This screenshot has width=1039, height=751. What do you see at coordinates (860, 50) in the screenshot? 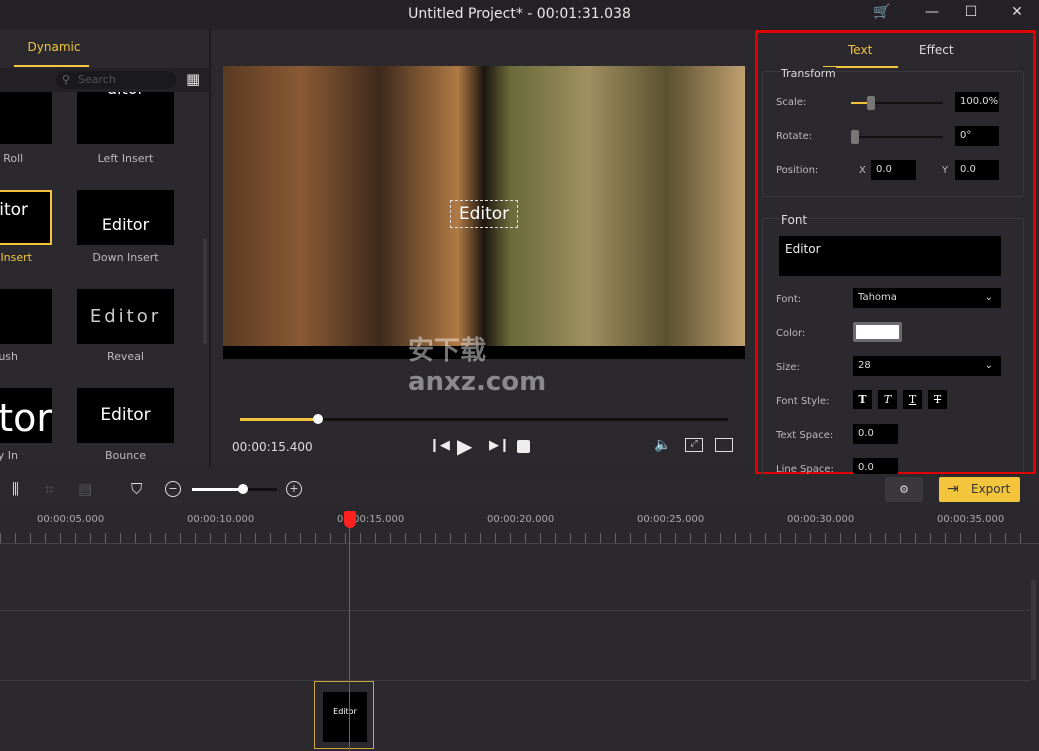
I see `tab-text: Text` at bounding box center [860, 50].